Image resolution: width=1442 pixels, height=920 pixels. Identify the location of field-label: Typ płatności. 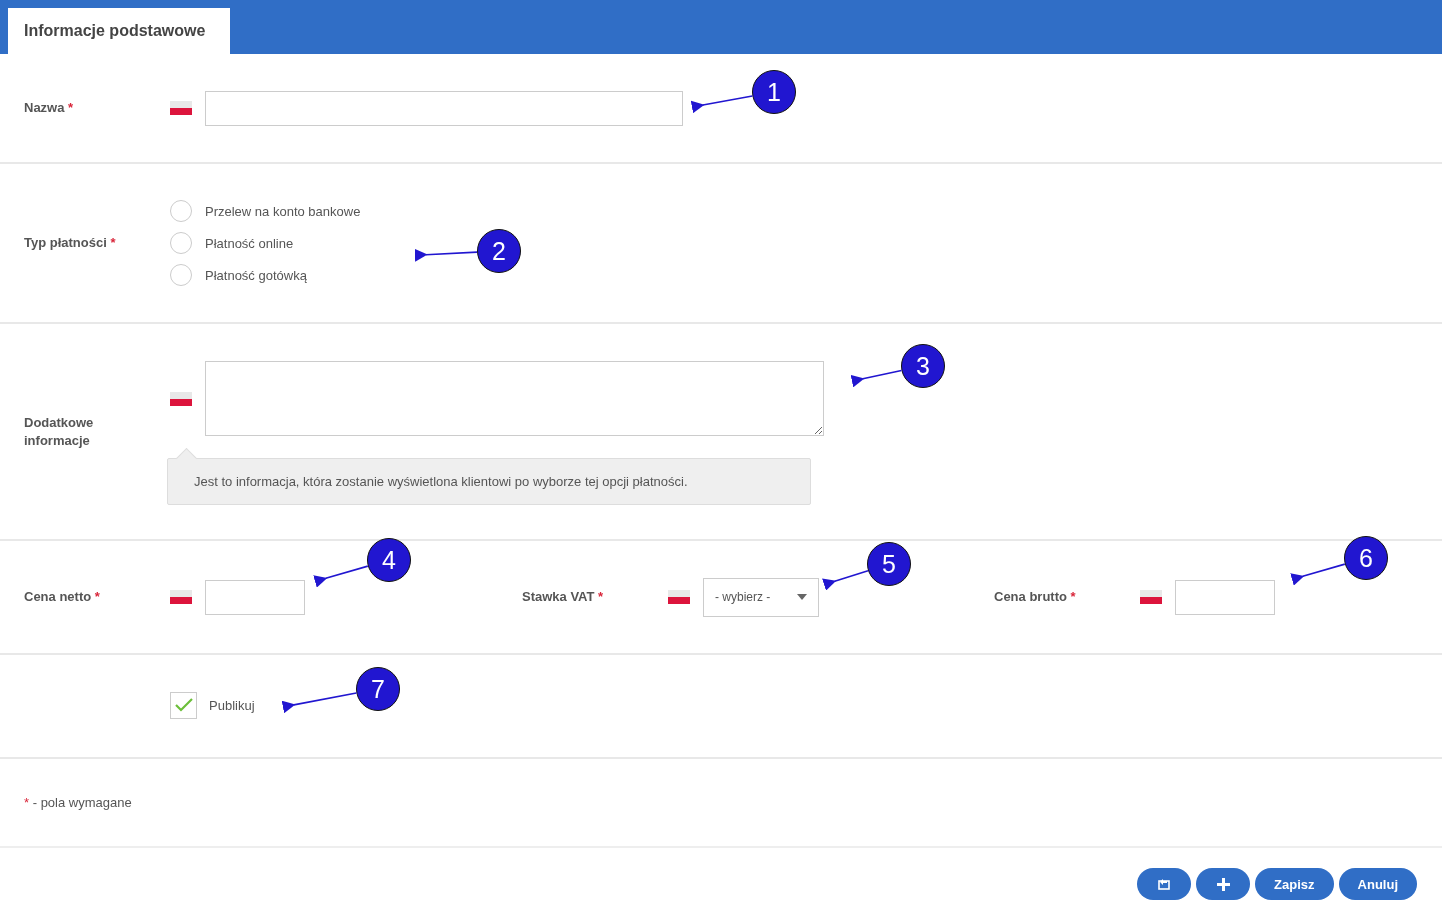
(65, 242).